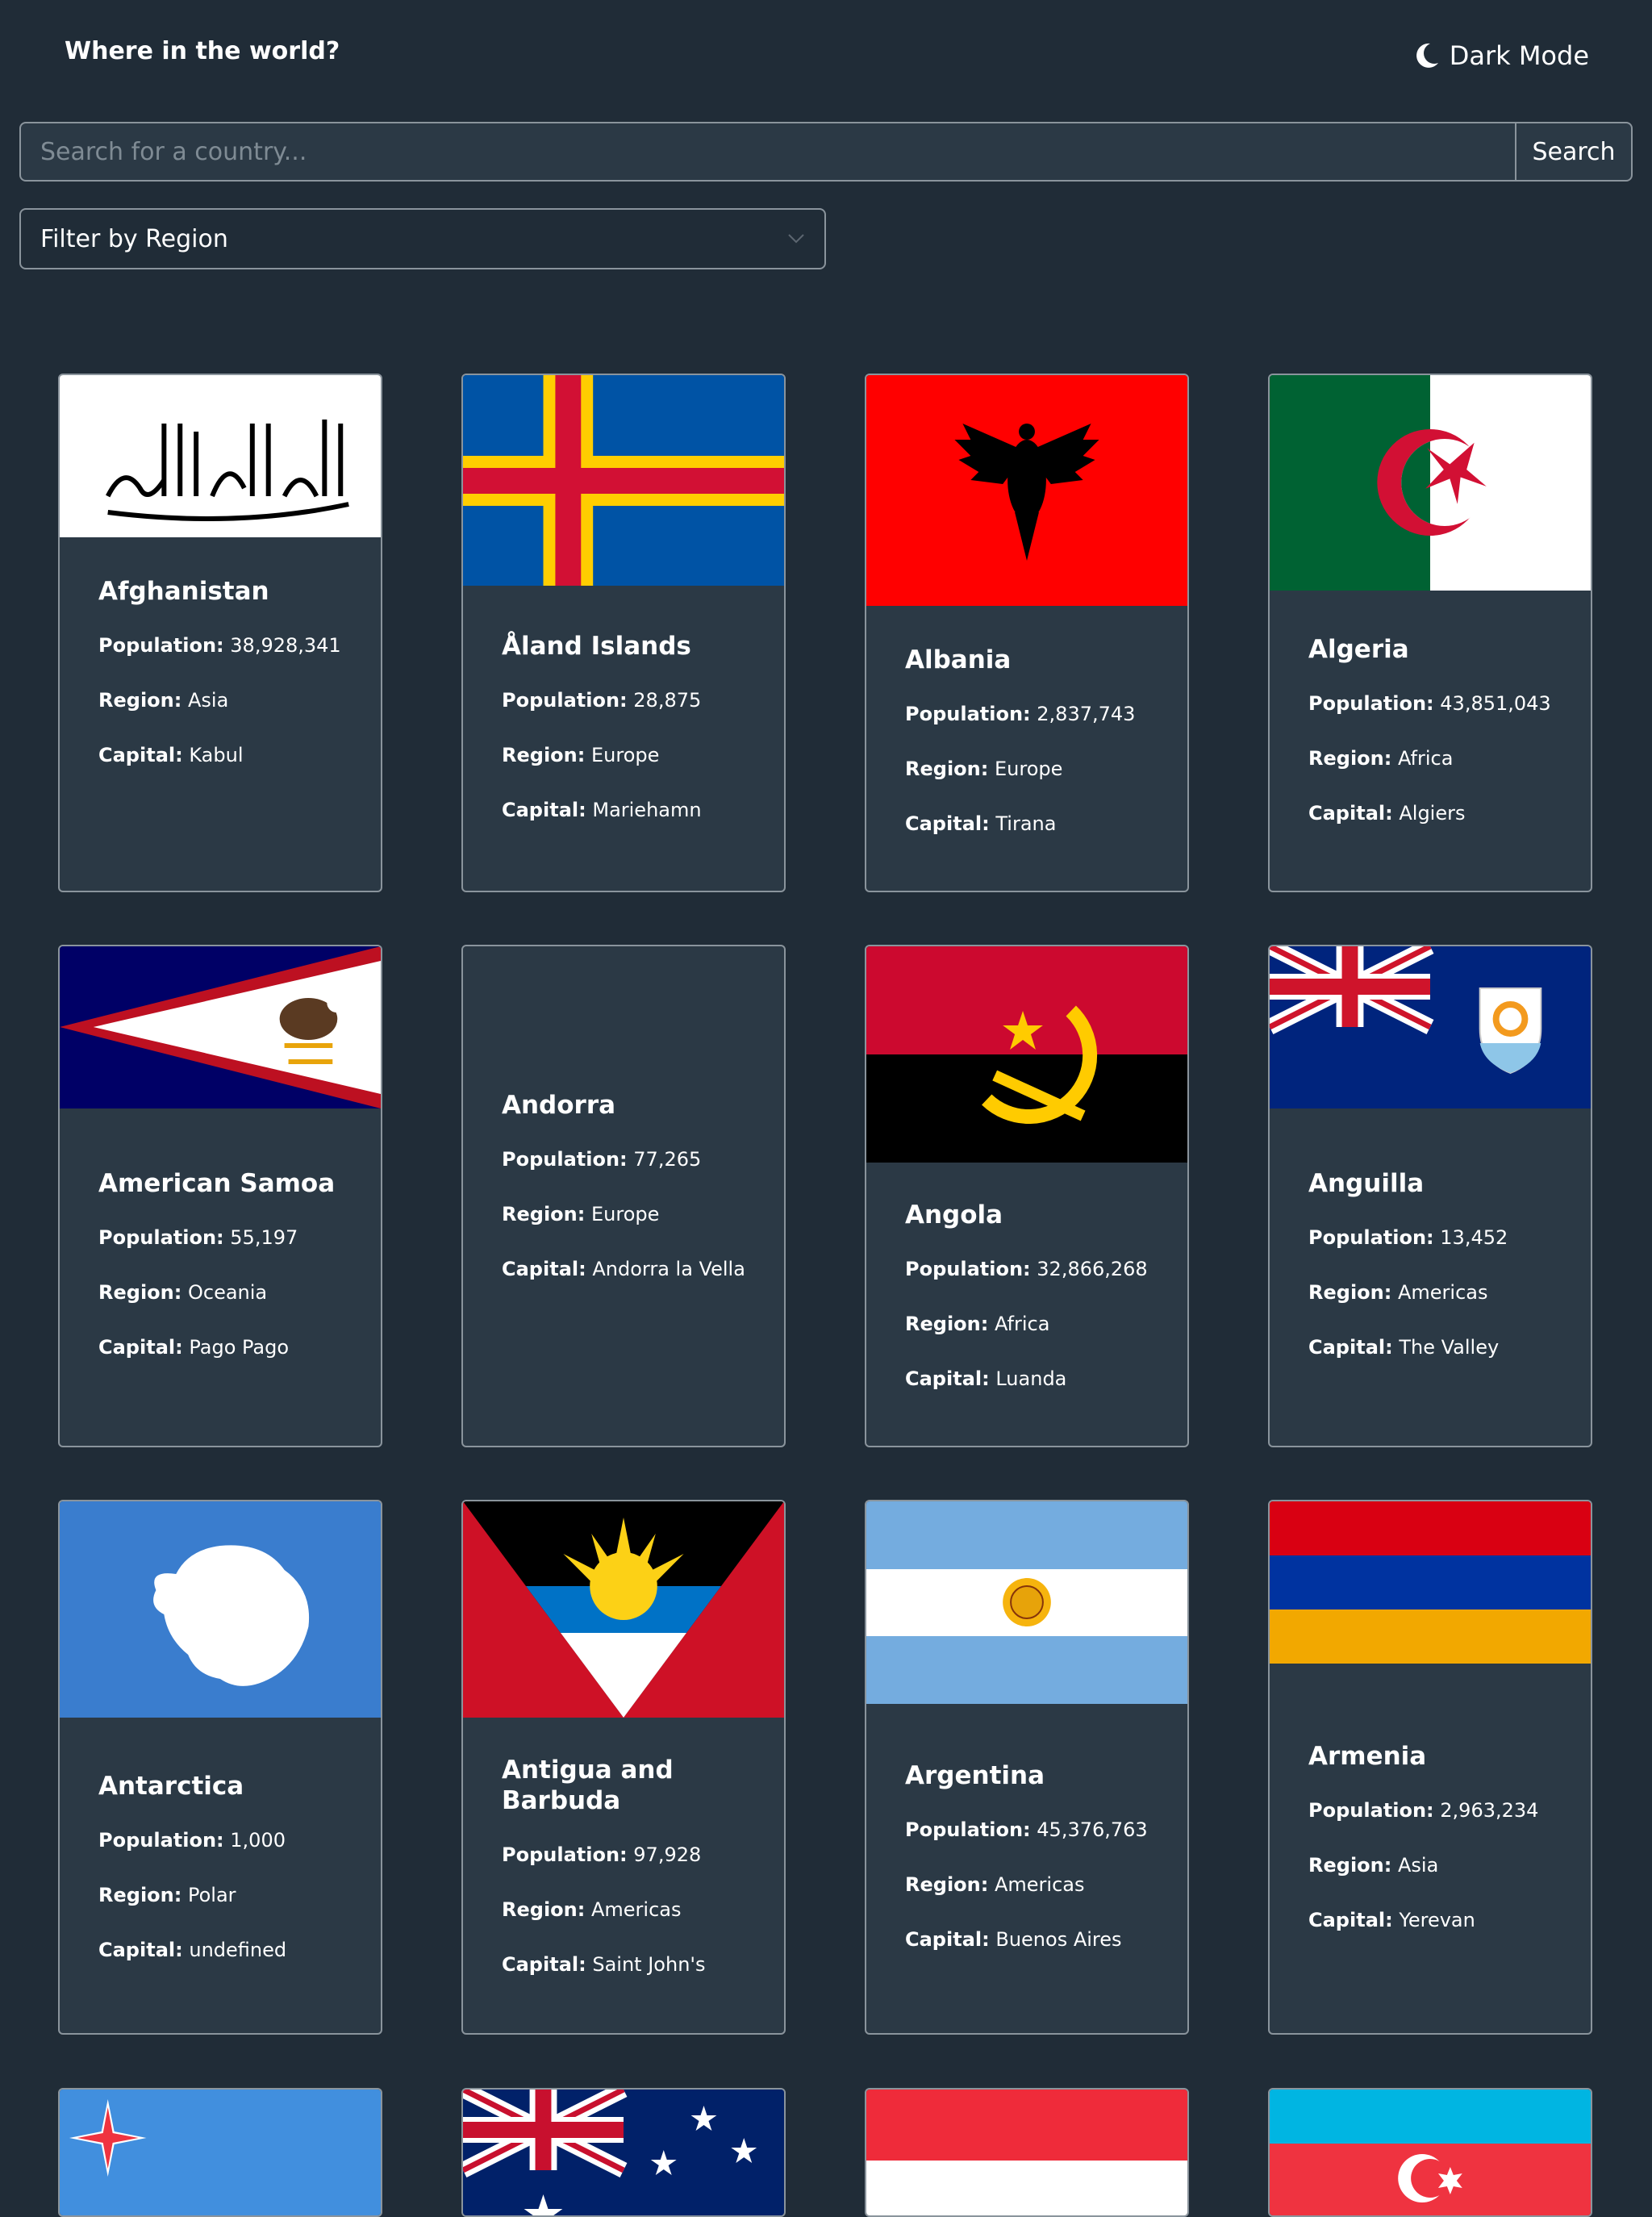 This screenshot has width=1652, height=2217. I want to click on population-row: Population: 43,851,043, so click(1430, 704).